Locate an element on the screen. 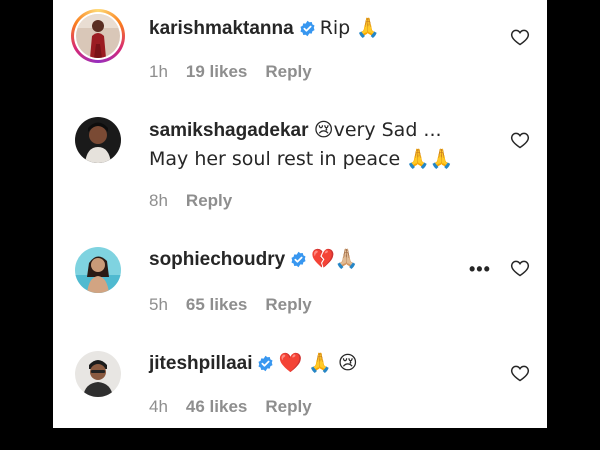  comment-body: Rip 🙏 is located at coordinates (349, 28).